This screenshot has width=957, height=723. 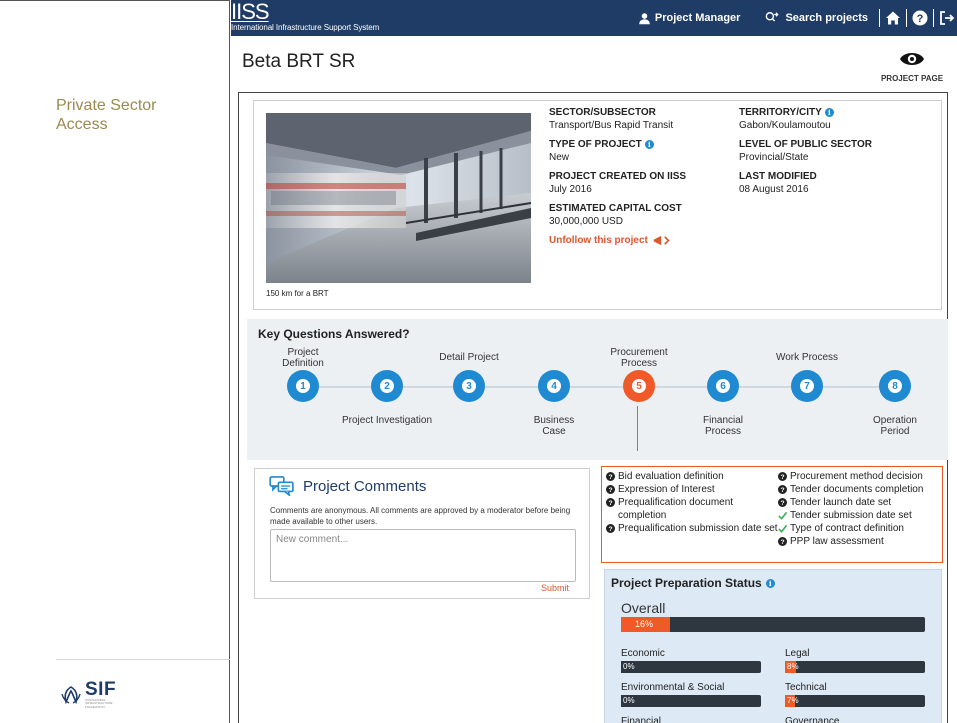 I want to click on step-2-label: Project Investigation, so click(x=387, y=420).